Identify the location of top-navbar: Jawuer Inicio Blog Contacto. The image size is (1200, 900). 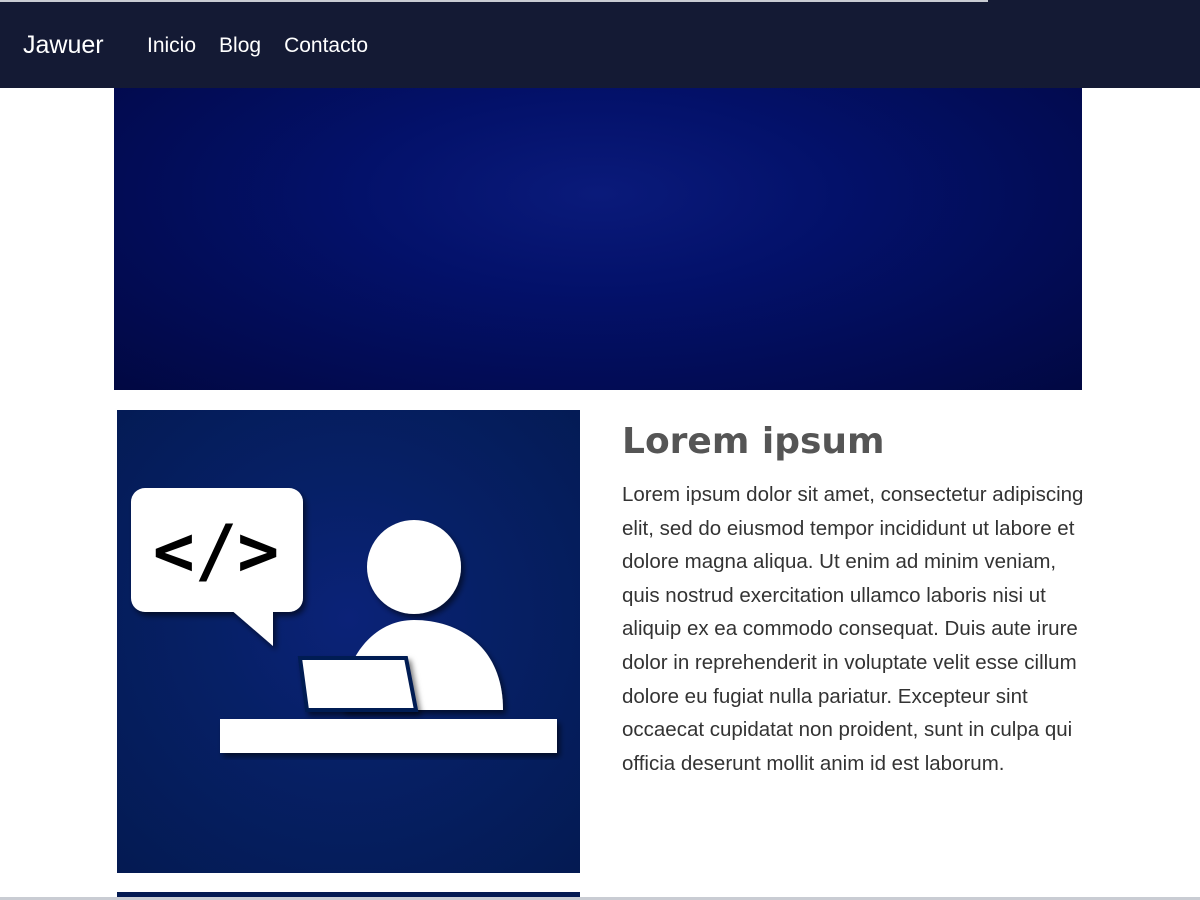
(600, 44).